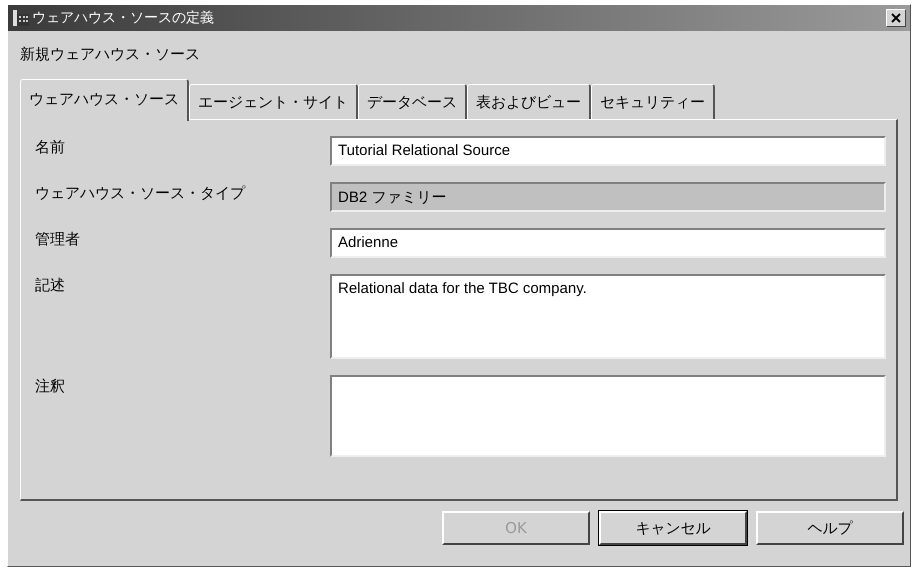 This screenshot has height=570, width=918. What do you see at coordinates (529, 101) in the screenshot?
I see `tab: 表およびビュー` at bounding box center [529, 101].